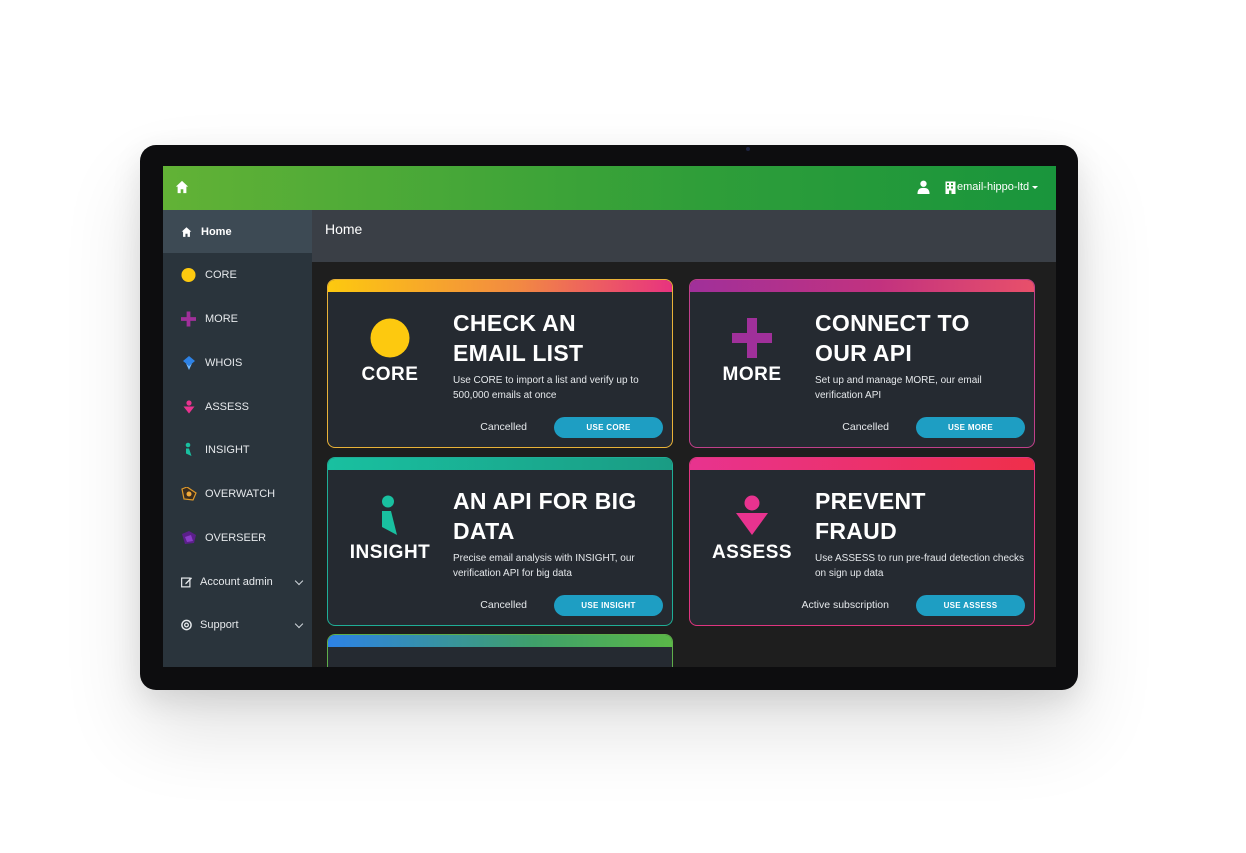  Describe the element at coordinates (560, 338) in the screenshot. I see `card-heading: CHECK AN EMAIL LIST` at that location.